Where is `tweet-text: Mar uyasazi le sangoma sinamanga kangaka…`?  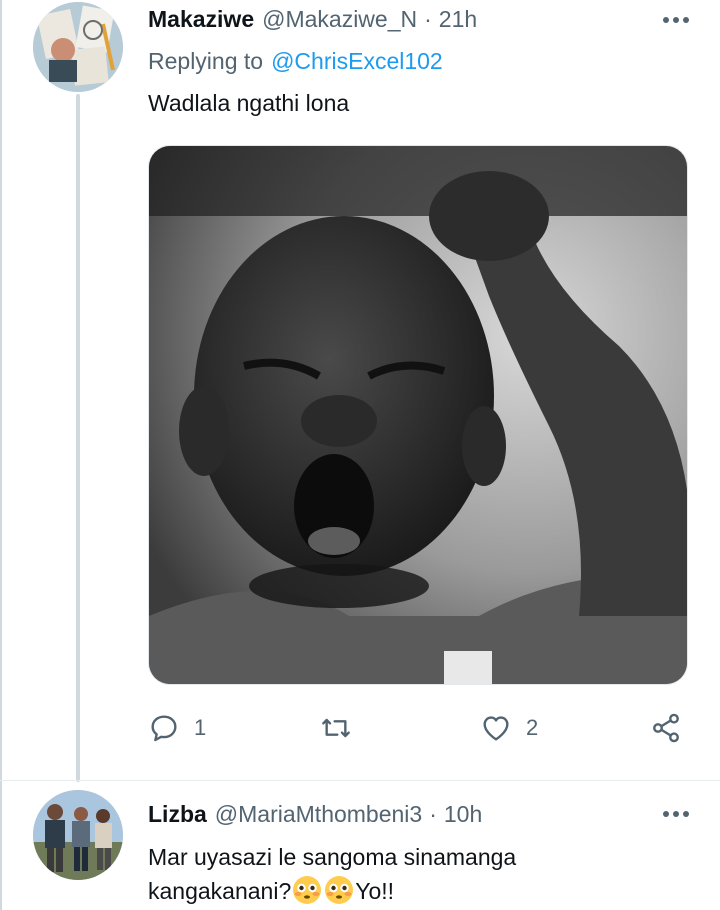
tweet-text: Mar uyasazi le sangoma sinamanga kangaka… is located at coordinates (383, 874).